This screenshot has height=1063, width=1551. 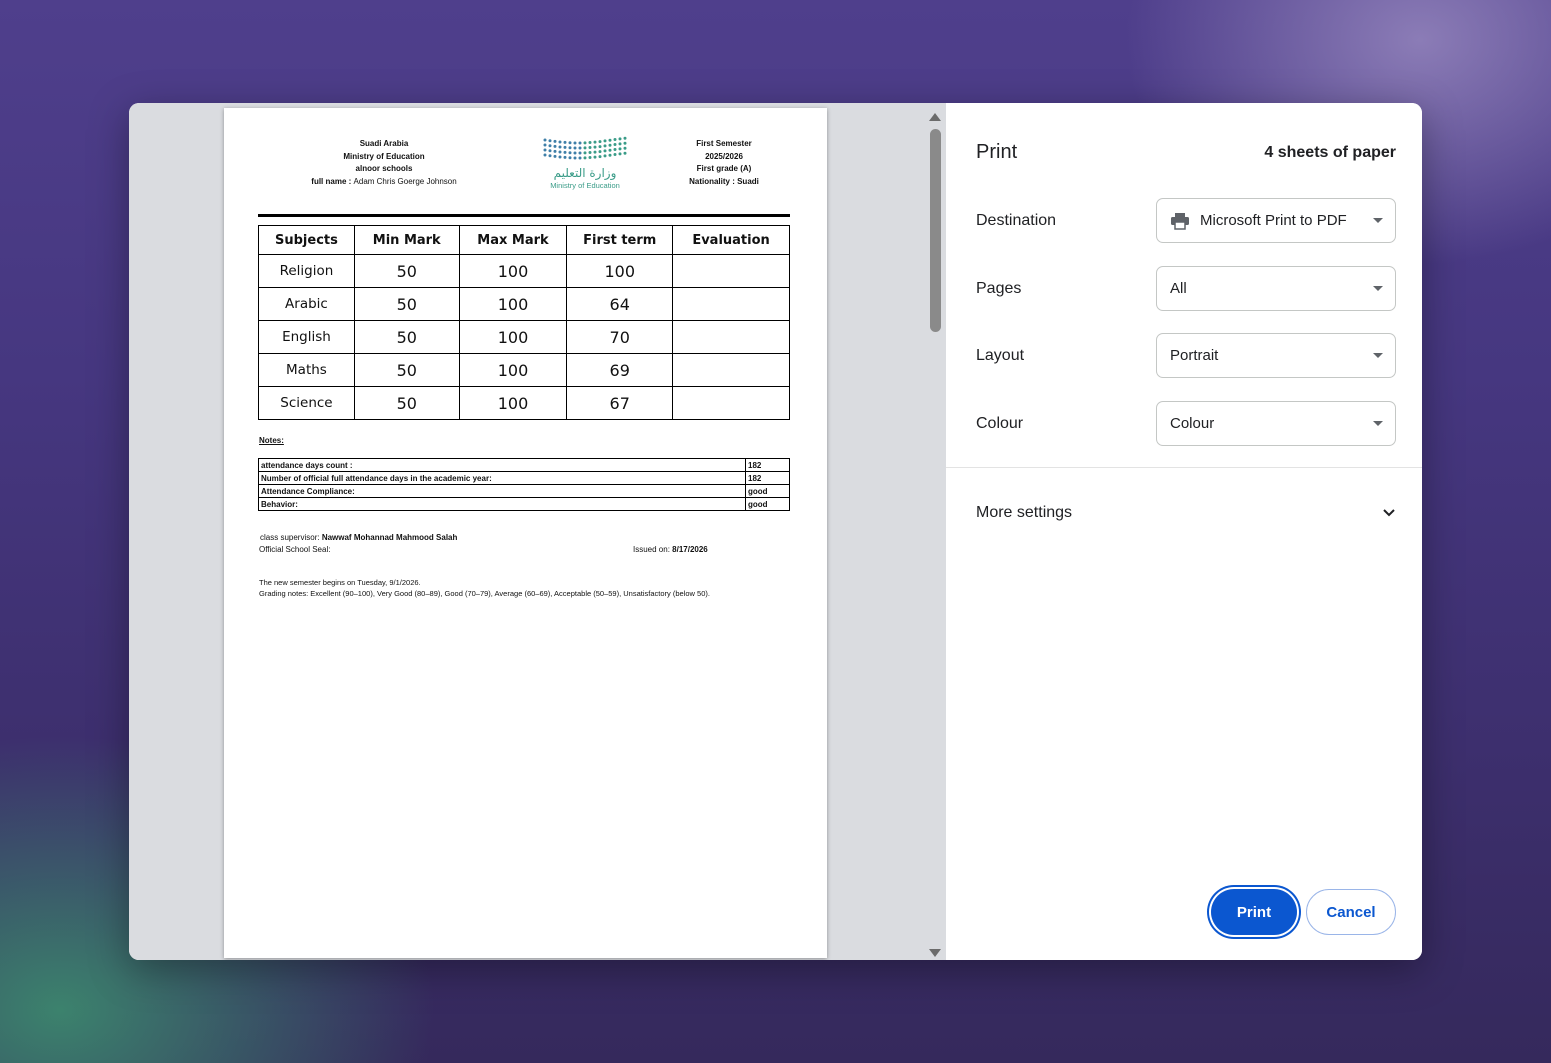 I want to click on print-button: Print, so click(x=1254, y=912).